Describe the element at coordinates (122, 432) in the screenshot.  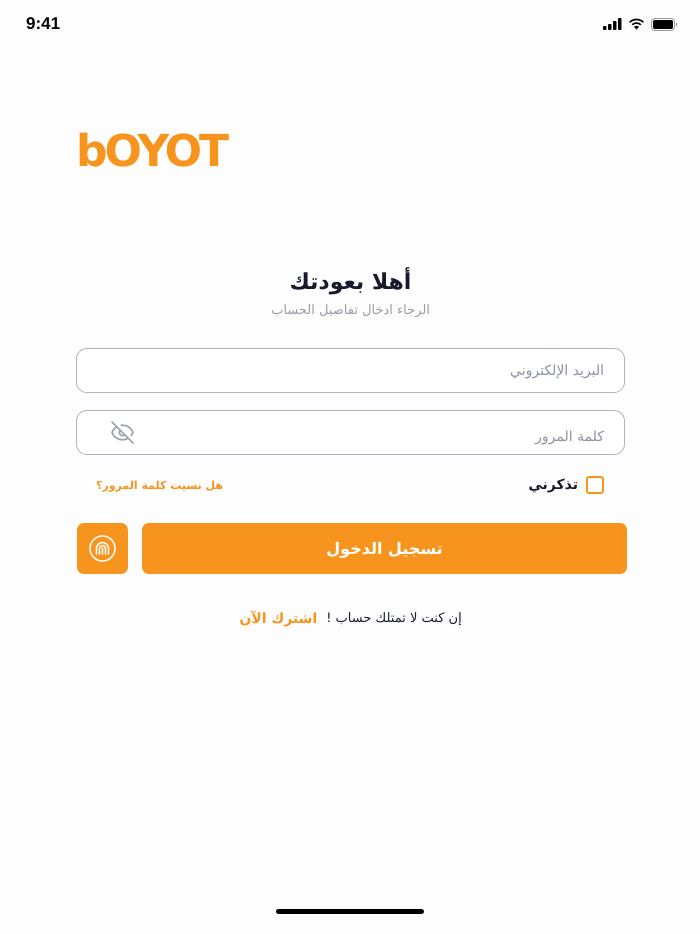
I see `eye-off-icon` at that location.